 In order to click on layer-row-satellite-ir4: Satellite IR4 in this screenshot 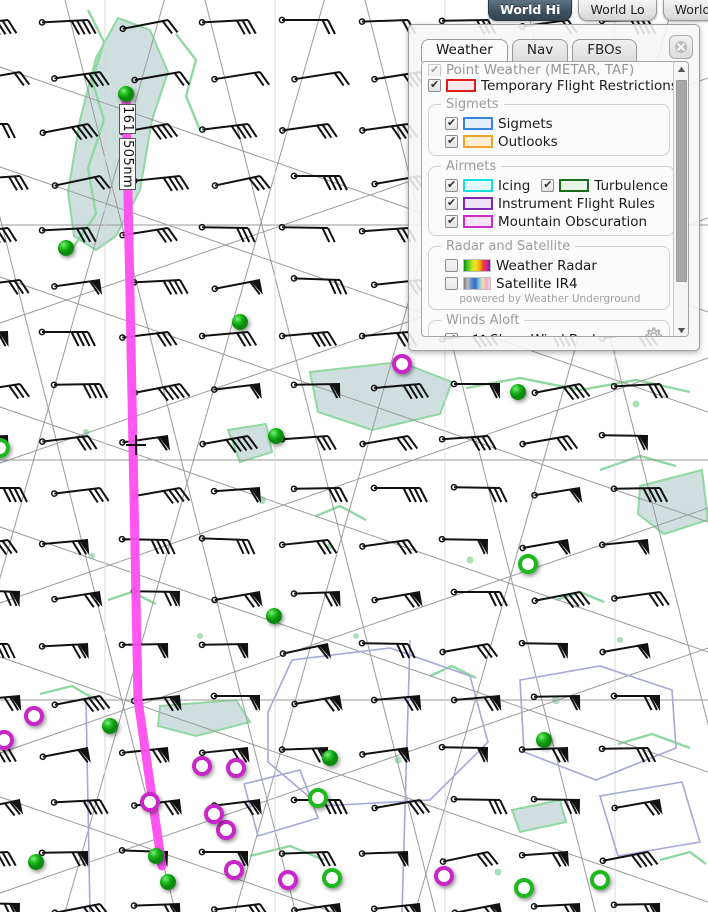, I will do `click(554, 283)`.